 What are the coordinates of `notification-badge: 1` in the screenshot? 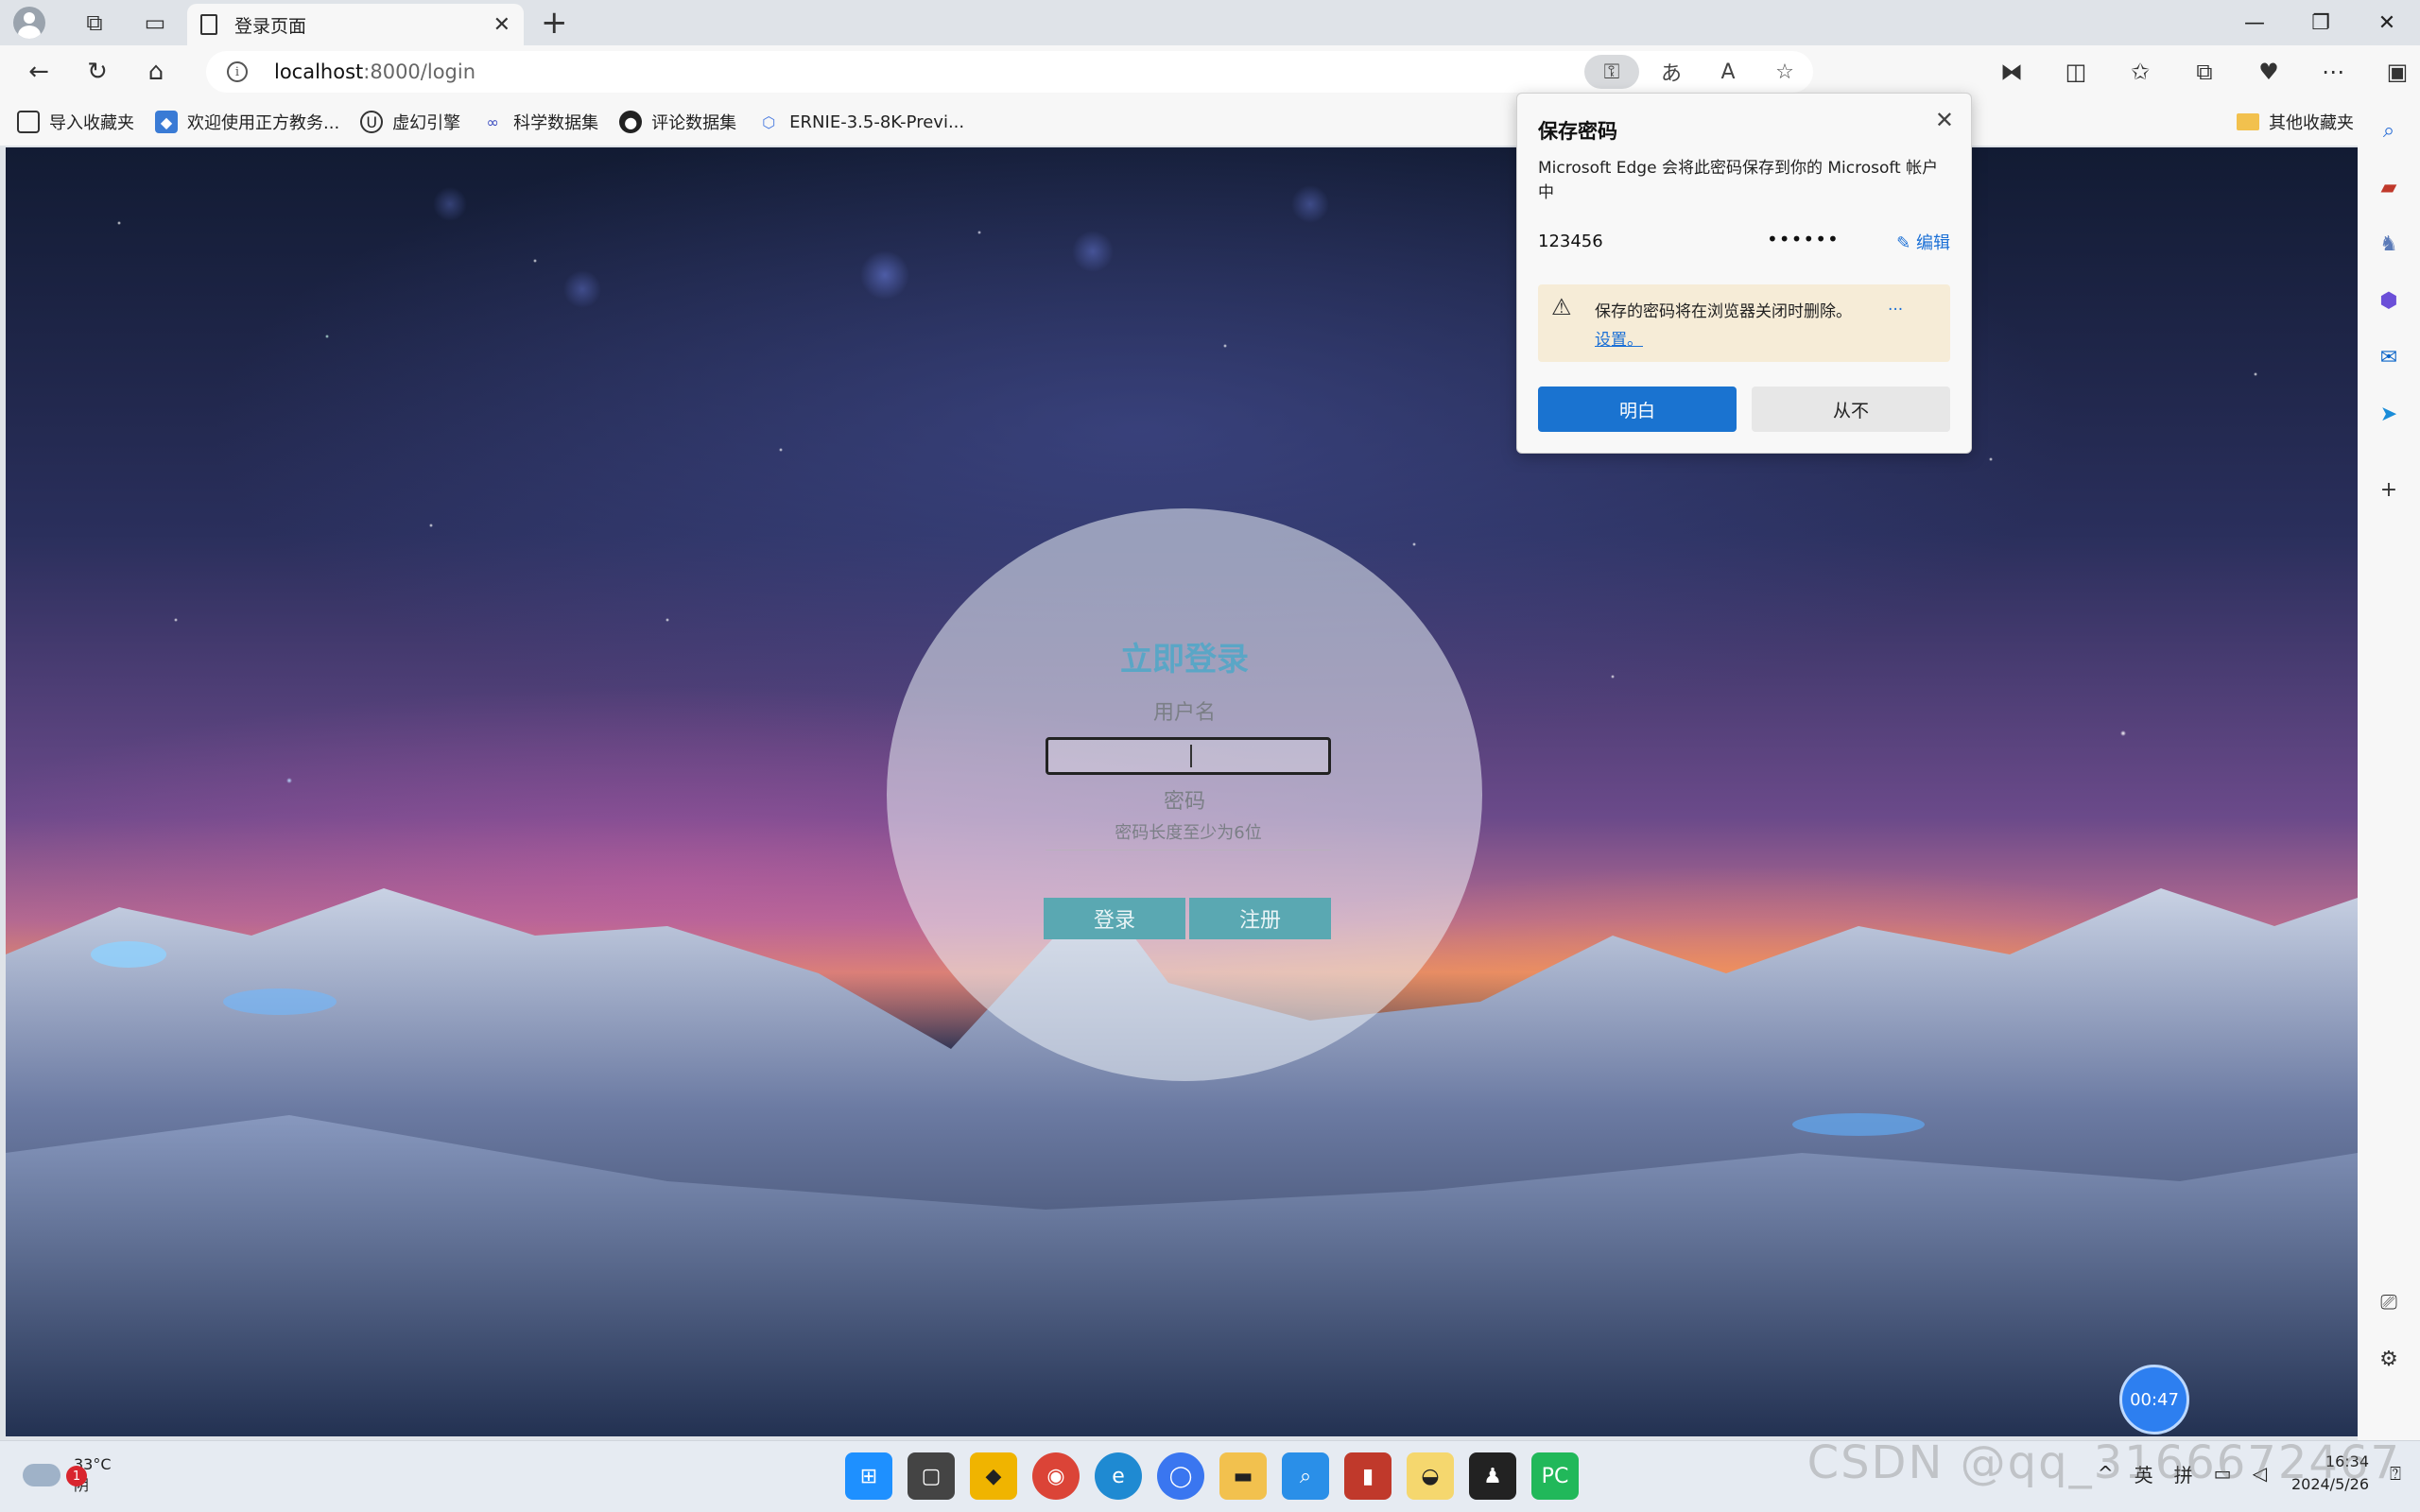 It's located at (76, 1476).